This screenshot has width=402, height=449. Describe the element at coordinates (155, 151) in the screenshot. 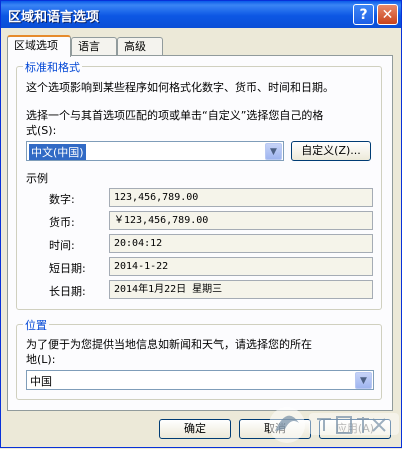

I see `locale-dropdown: 中文(中国) ▼` at that location.